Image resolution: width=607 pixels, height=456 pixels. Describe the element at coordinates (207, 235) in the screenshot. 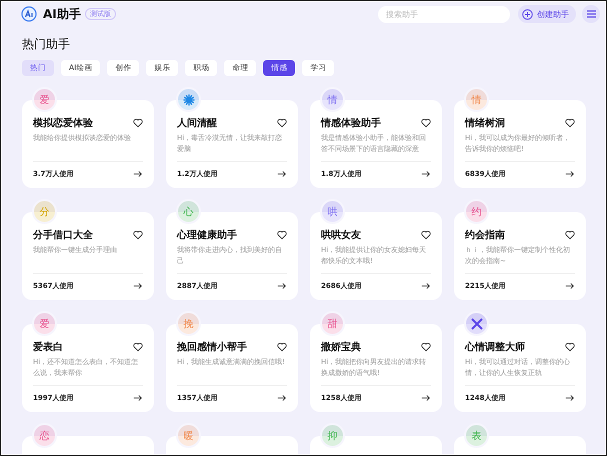

I see `card-title: 心理健康助手` at that location.